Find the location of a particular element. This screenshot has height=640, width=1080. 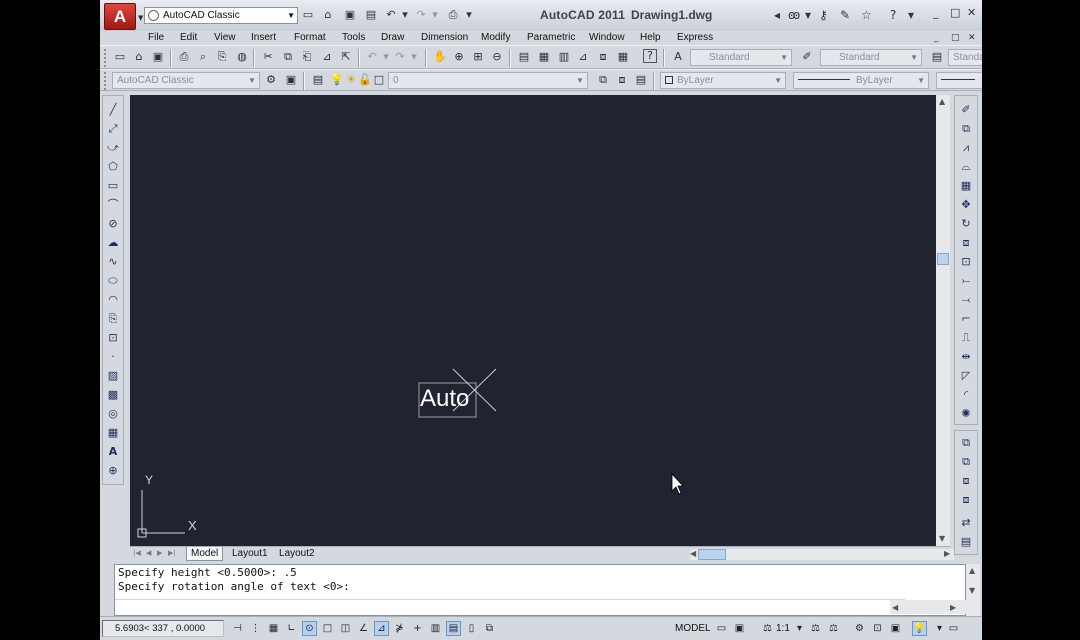

workspace-switching-icon: ⚙ is located at coordinates (859, 628).